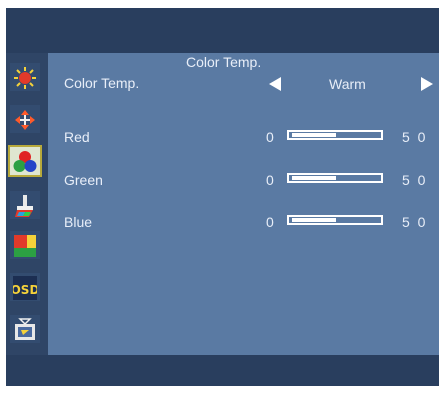  Describe the element at coordinates (347, 84) in the screenshot. I see `color-temp-value: Warm` at that location.